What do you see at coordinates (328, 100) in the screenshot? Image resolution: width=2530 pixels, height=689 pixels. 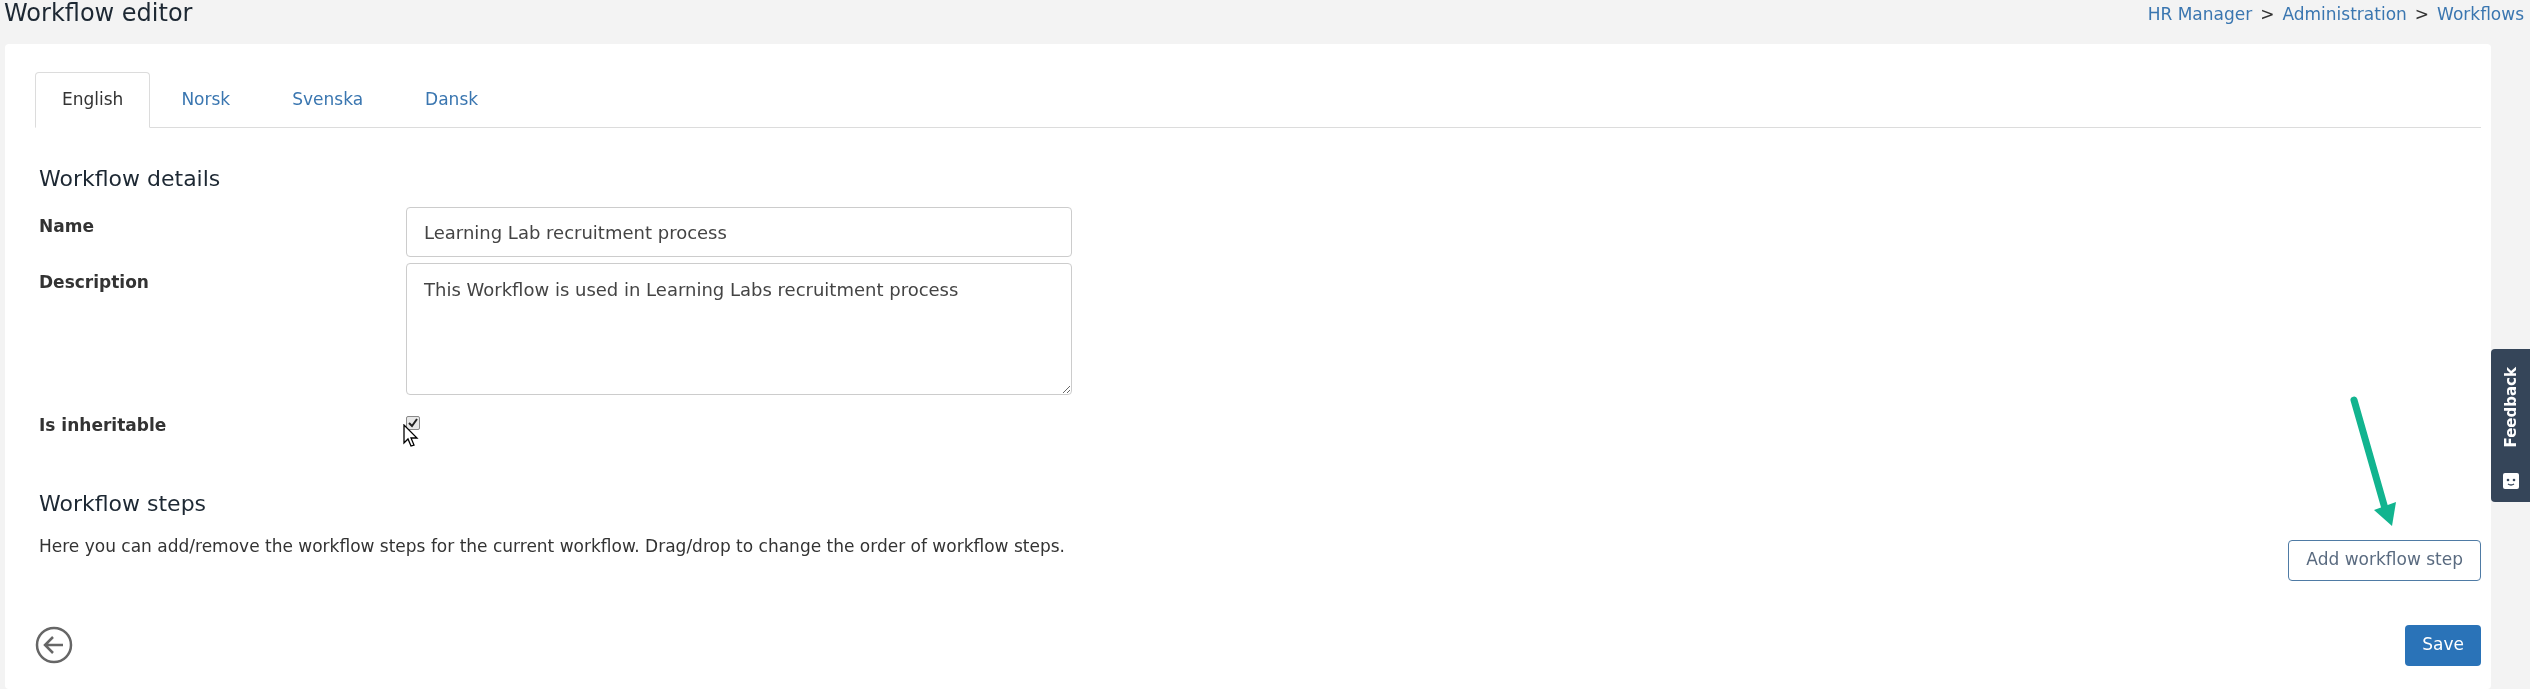 I see `language-tab: Svenska` at bounding box center [328, 100].